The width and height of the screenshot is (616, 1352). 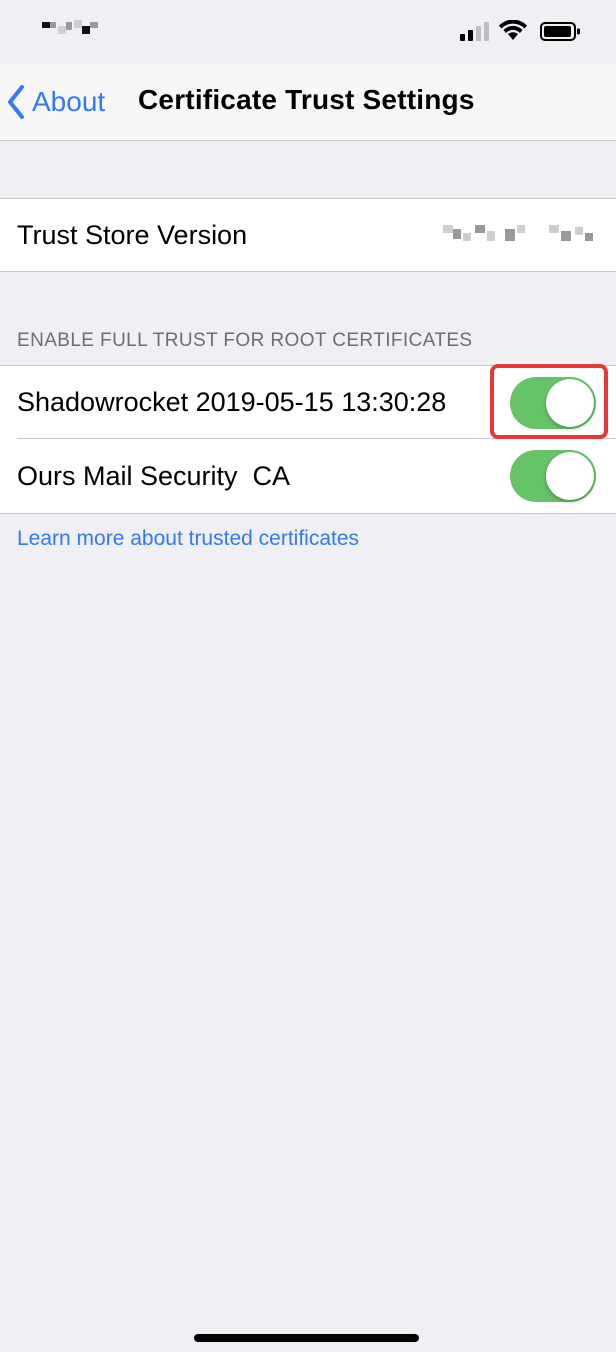 I want to click on battery-icon, so click(x=560, y=31).